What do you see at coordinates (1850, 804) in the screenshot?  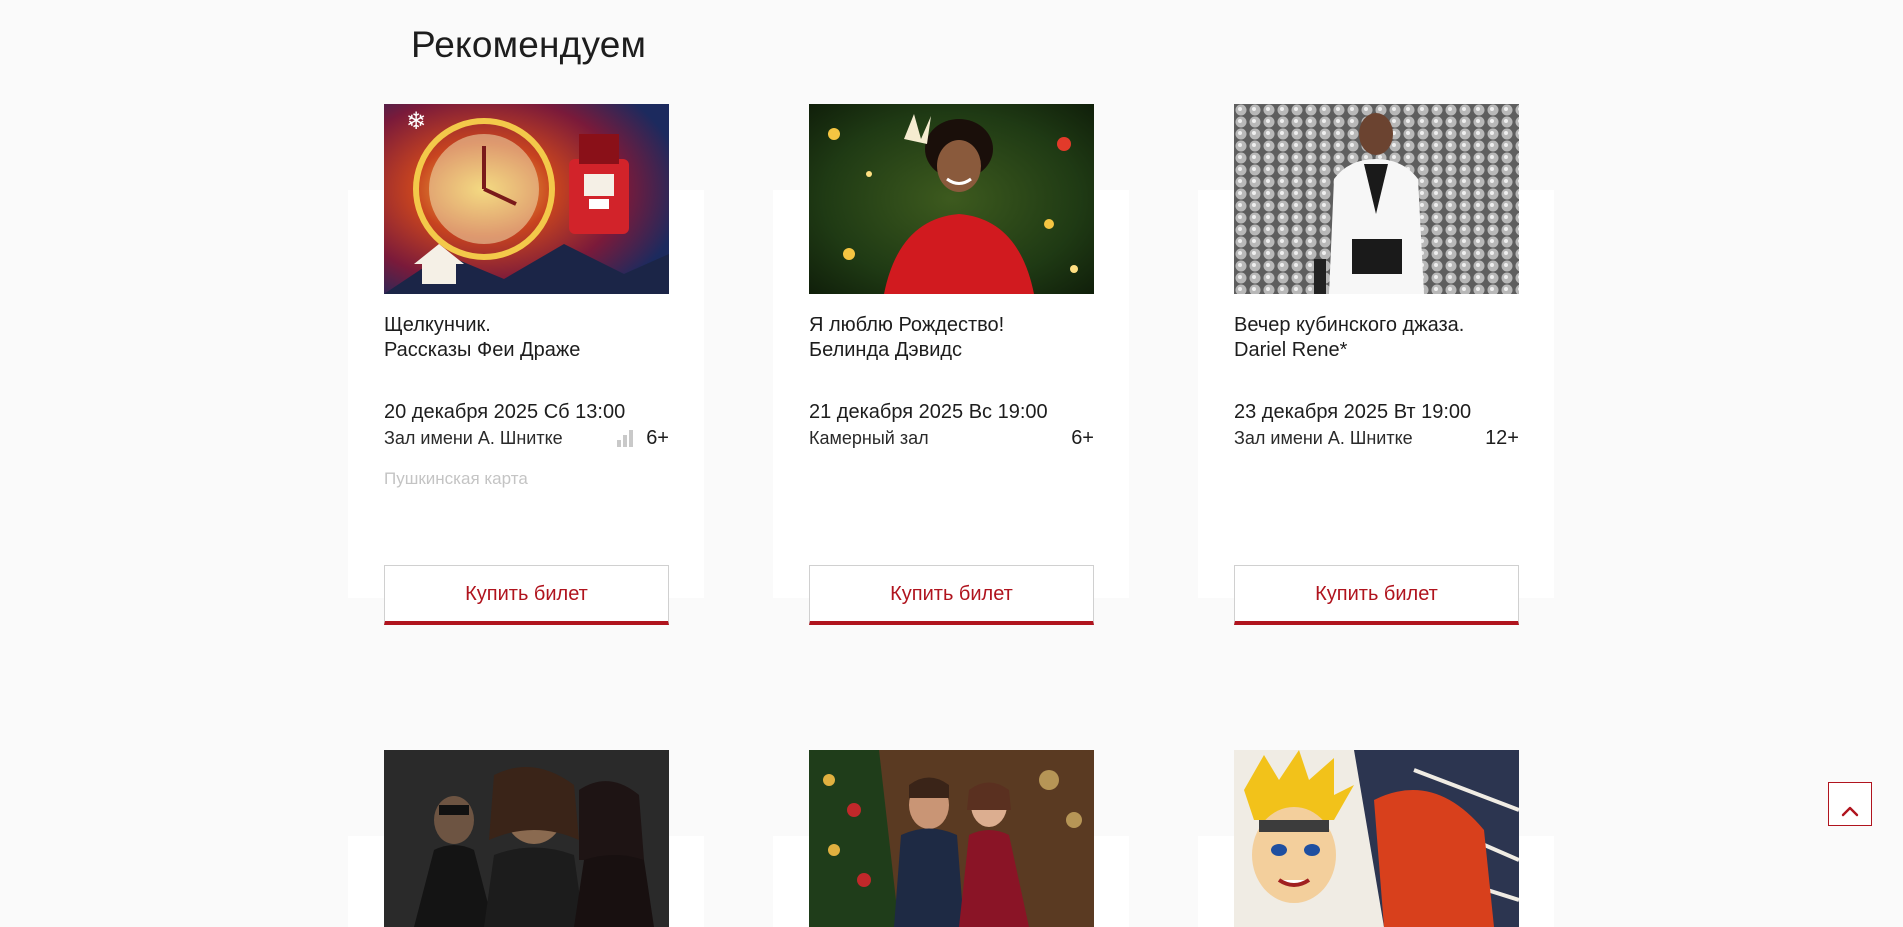 I see `scroll-to-top-button` at bounding box center [1850, 804].